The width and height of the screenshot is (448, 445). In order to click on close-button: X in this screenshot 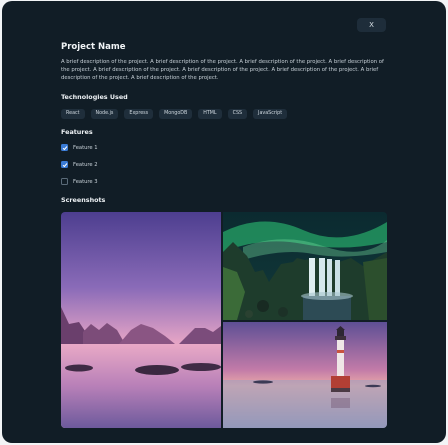, I will do `click(371, 25)`.